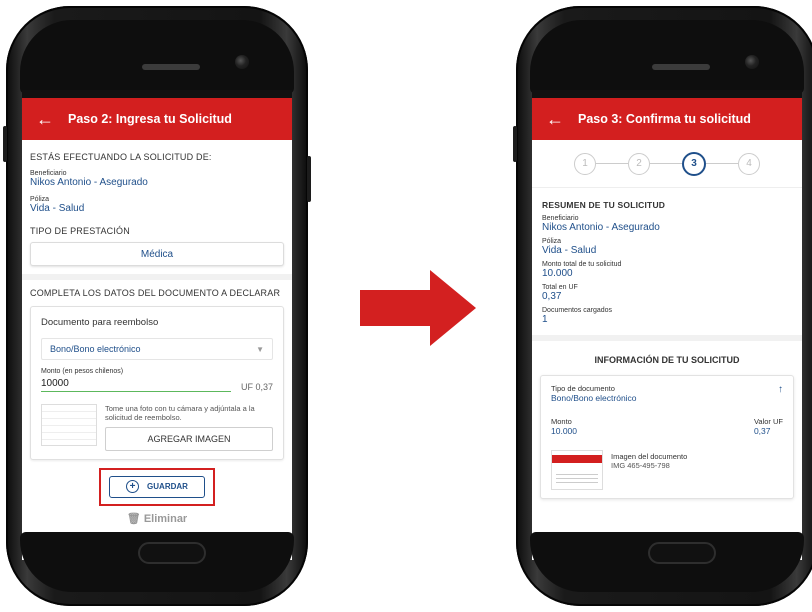 This screenshot has height=612, width=812. What do you see at coordinates (583, 388) in the screenshot?
I see `doc-type-label: Tipo de documento` at bounding box center [583, 388].